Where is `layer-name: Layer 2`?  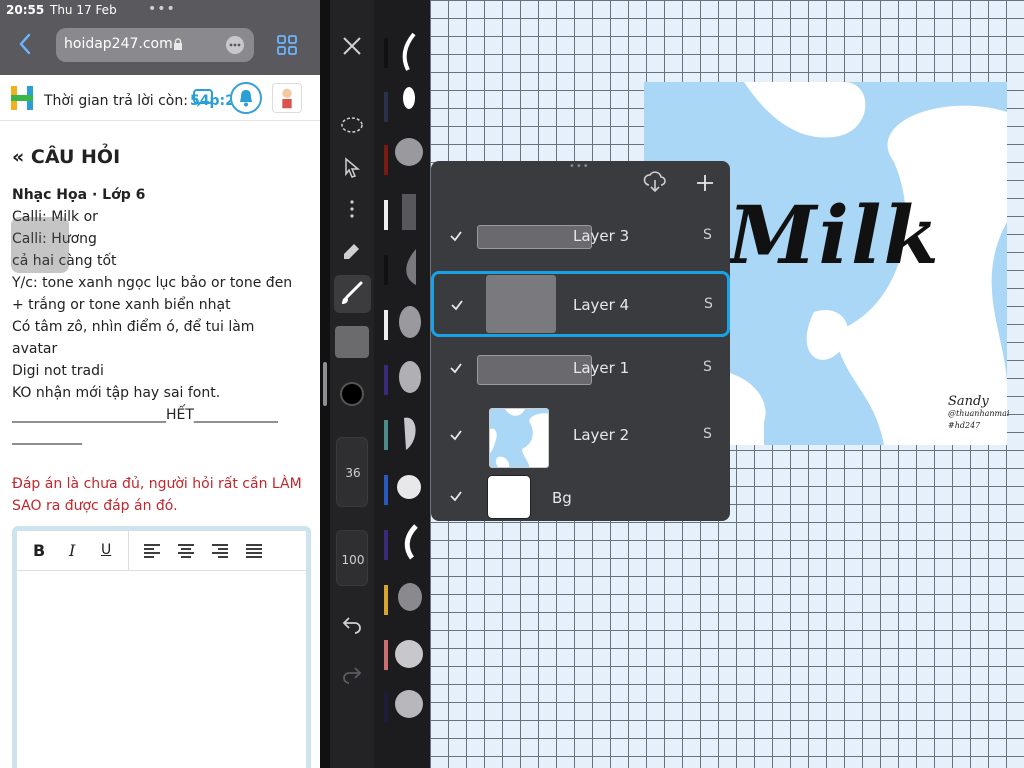 layer-name: Layer 2 is located at coordinates (601, 435).